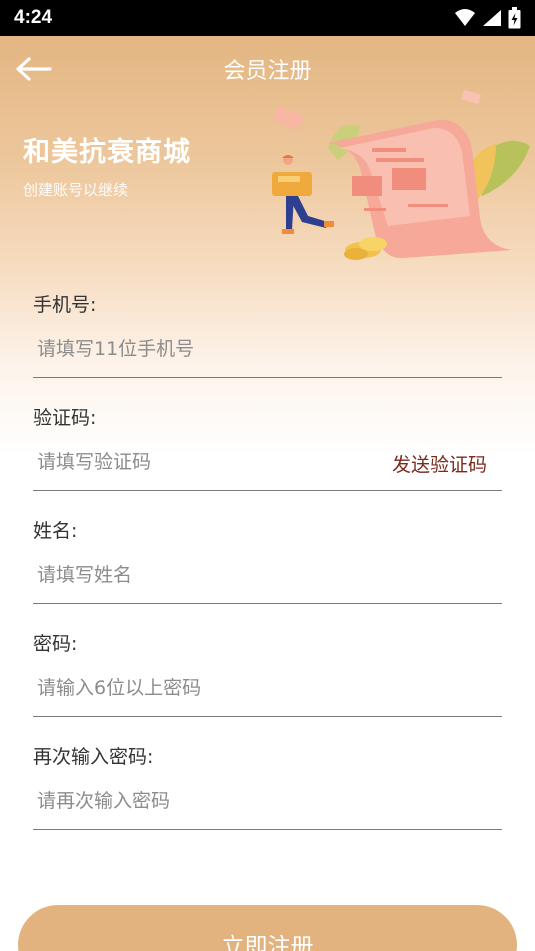 The height and width of the screenshot is (951, 535). Describe the element at coordinates (55, 644) in the screenshot. I see `password-label: 密码:` at that location.